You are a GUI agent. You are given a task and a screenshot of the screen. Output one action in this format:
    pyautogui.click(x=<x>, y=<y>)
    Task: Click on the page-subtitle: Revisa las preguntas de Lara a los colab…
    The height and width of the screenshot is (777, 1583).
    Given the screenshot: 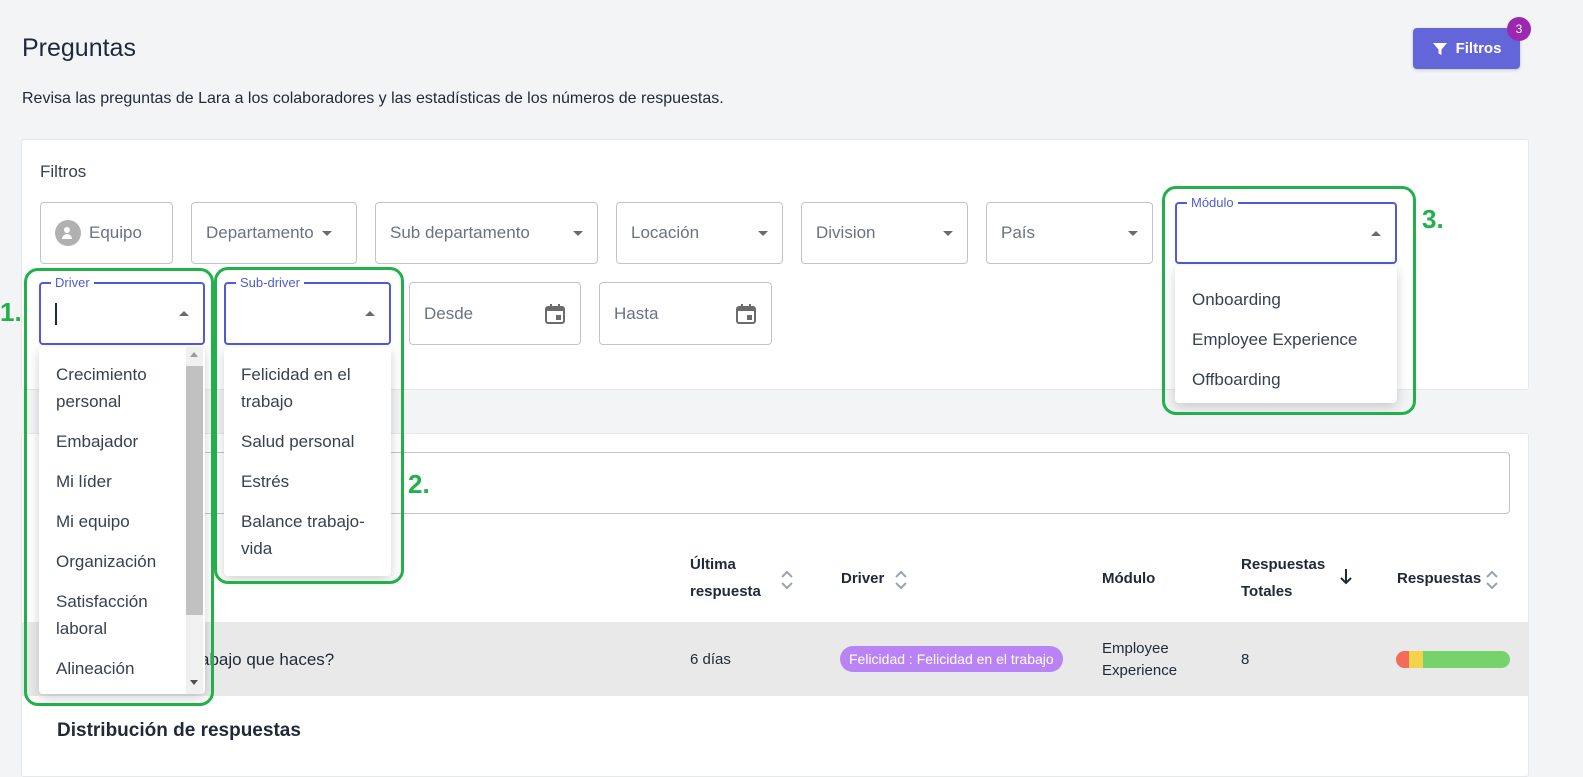 What is the action you would take?
    pyautogui.click(x=373, y=98)
    